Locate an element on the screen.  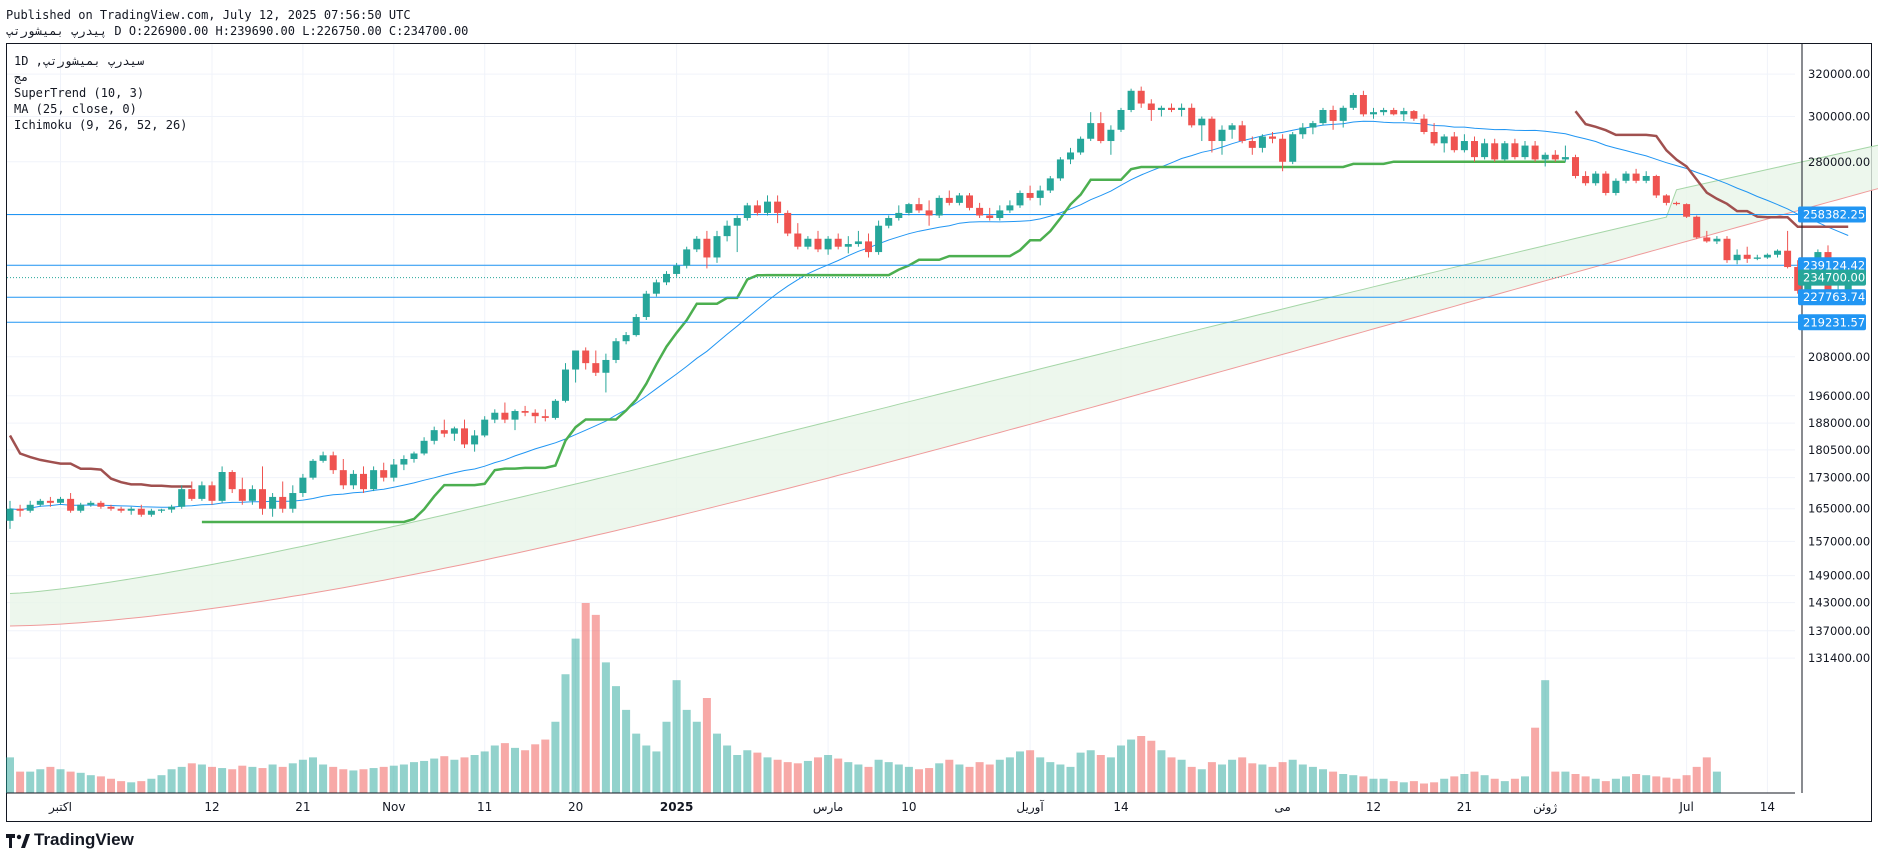
supertrend-down-line is located at coordinates (100, 461).